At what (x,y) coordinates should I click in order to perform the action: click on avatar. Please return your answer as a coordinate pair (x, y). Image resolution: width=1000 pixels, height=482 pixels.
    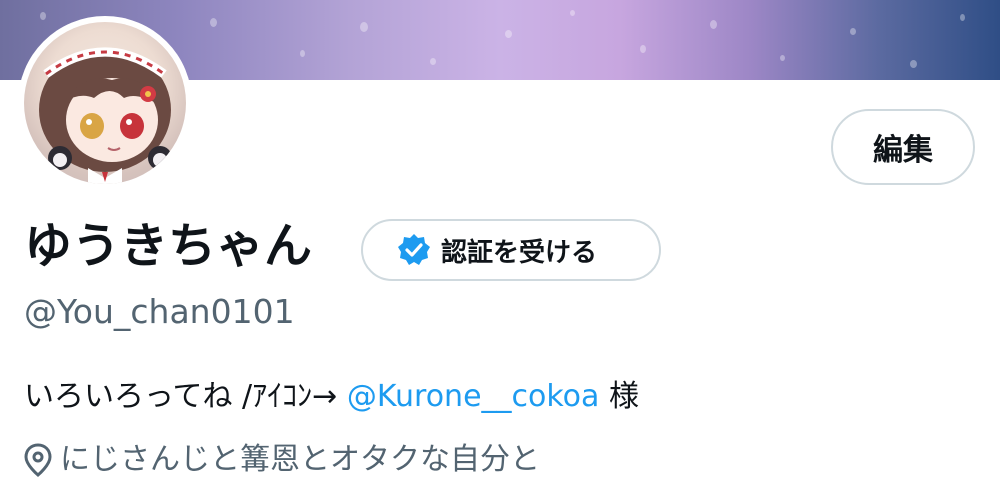
    Looking at the image, I should click on (105, 103).